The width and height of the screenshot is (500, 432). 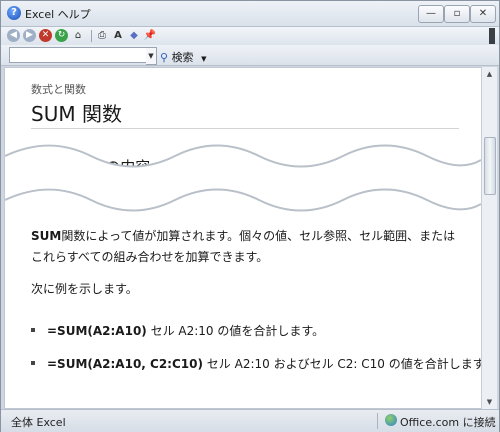 What do you see at coordinates (489, 402) in the screenshot?
I see `scroll-down-icon: ▼` at bounding box center [489, 402].